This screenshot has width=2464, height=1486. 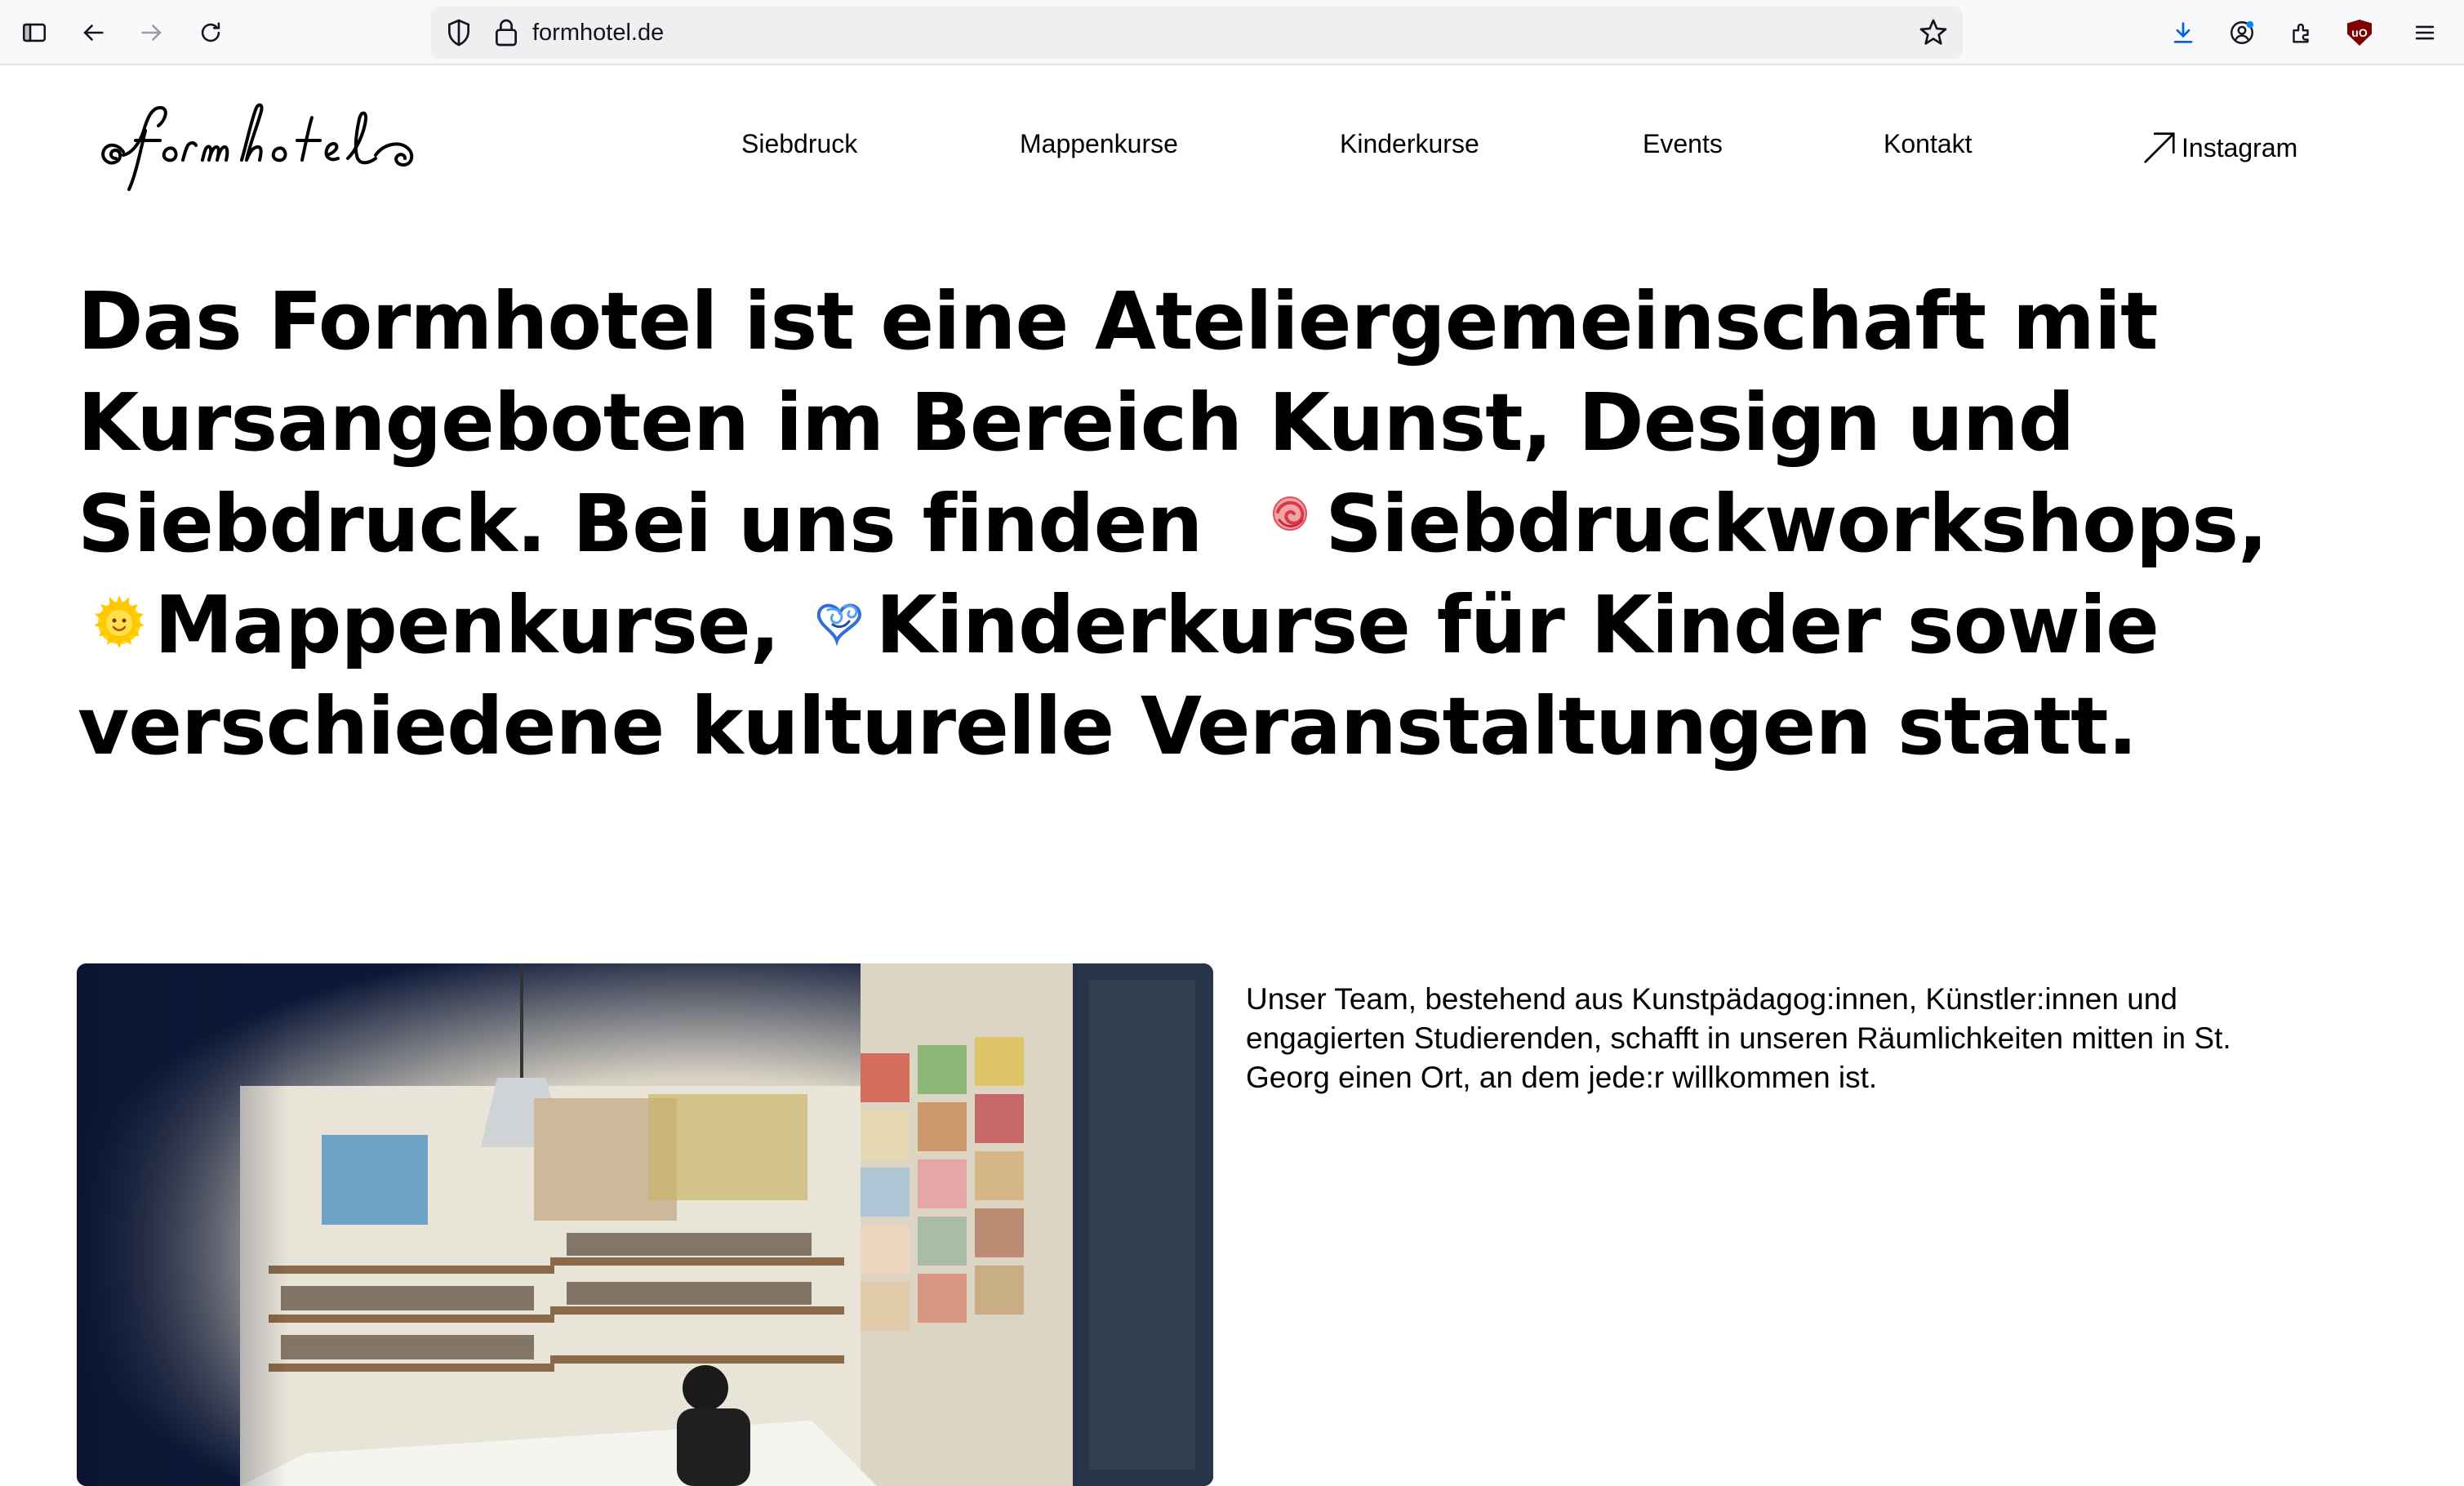 I want to click on nav-item-siebdruck: Siebdruck, so click(x=799, y=143).